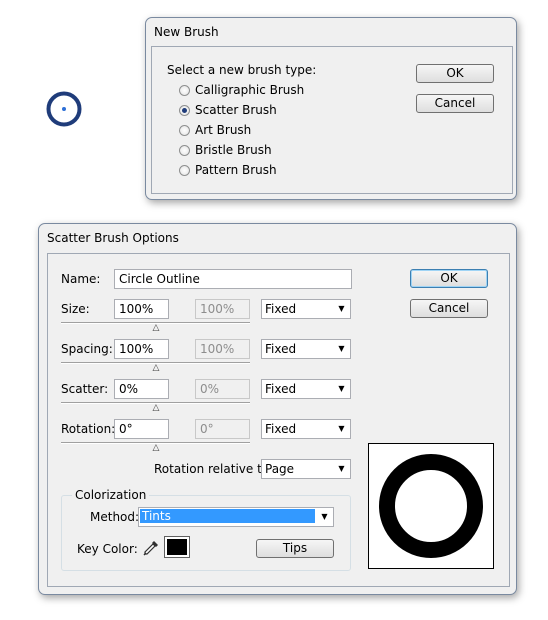  Describe the element at coordinates (81, 279) in the screenshot. I see `name-label: Name:` at that location.